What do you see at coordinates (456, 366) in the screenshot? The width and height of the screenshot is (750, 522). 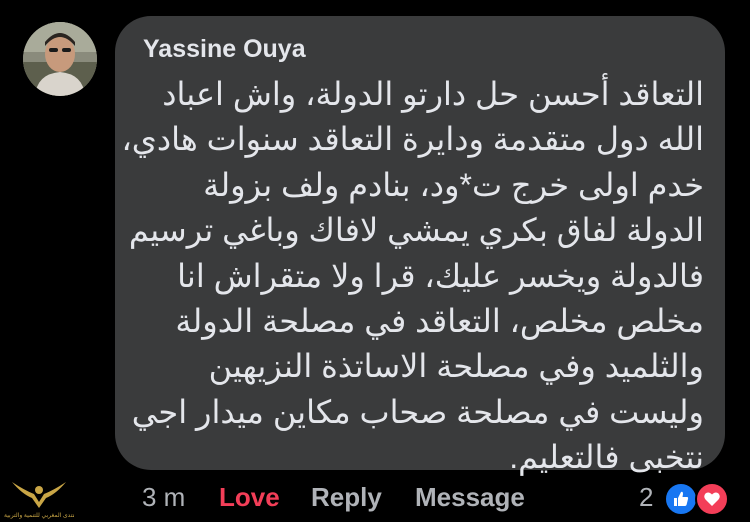 I see `comment-line: والثلميد وفي مصلحة الاساتذة النزيهين` at bounding box center [456, 366].